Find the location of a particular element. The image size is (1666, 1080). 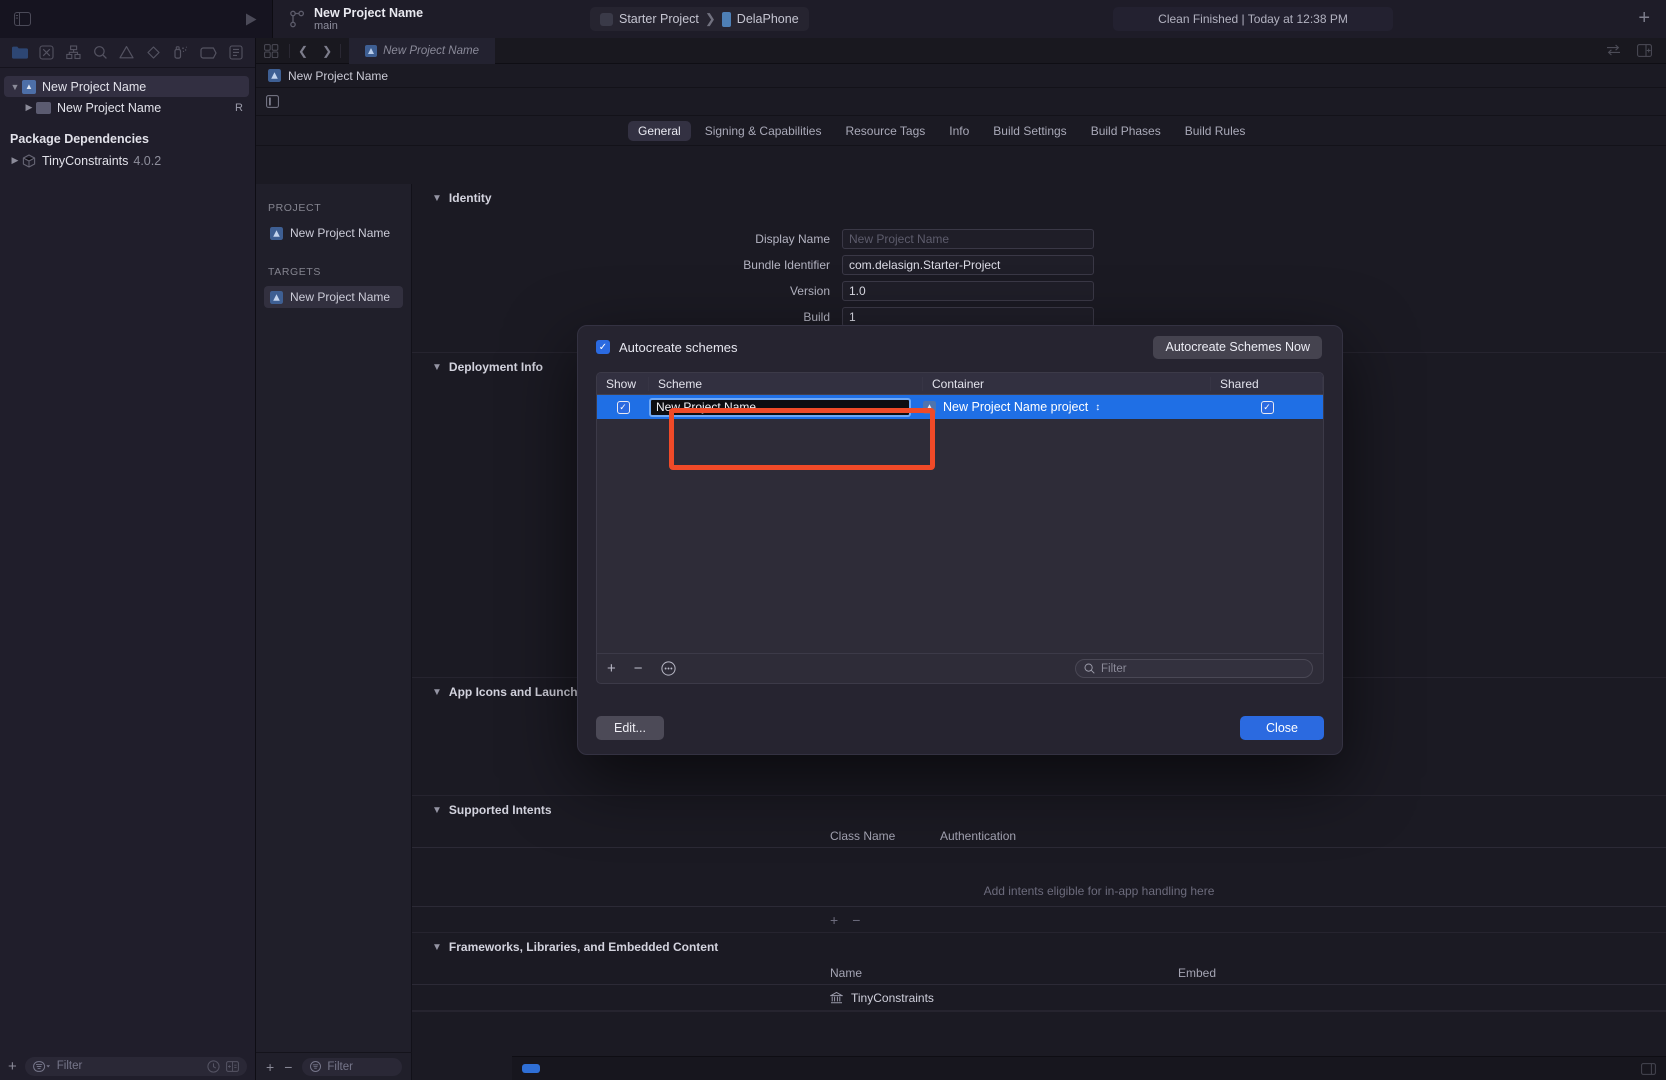

scheme-container-cell: New Project Name project ↕ is located at coordinates (1067, 407).